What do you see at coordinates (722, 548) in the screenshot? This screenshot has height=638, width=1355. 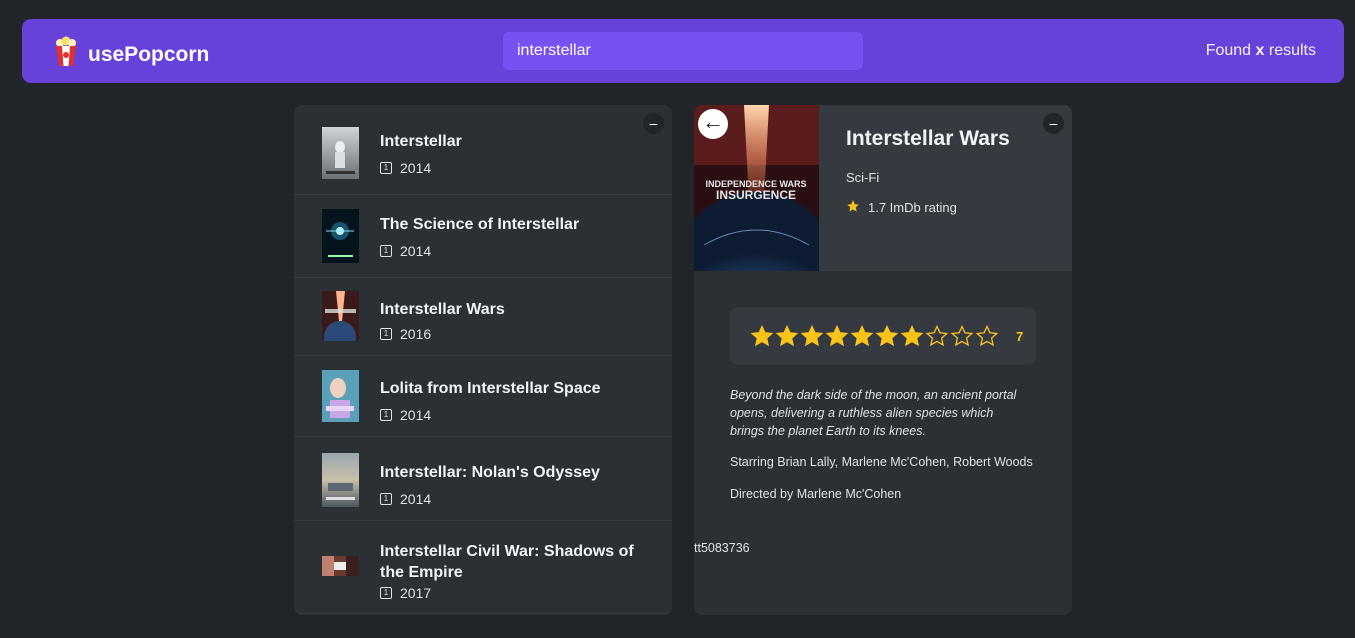 I see `imdb-id: tt5083736` at bounding box center [722, 548].